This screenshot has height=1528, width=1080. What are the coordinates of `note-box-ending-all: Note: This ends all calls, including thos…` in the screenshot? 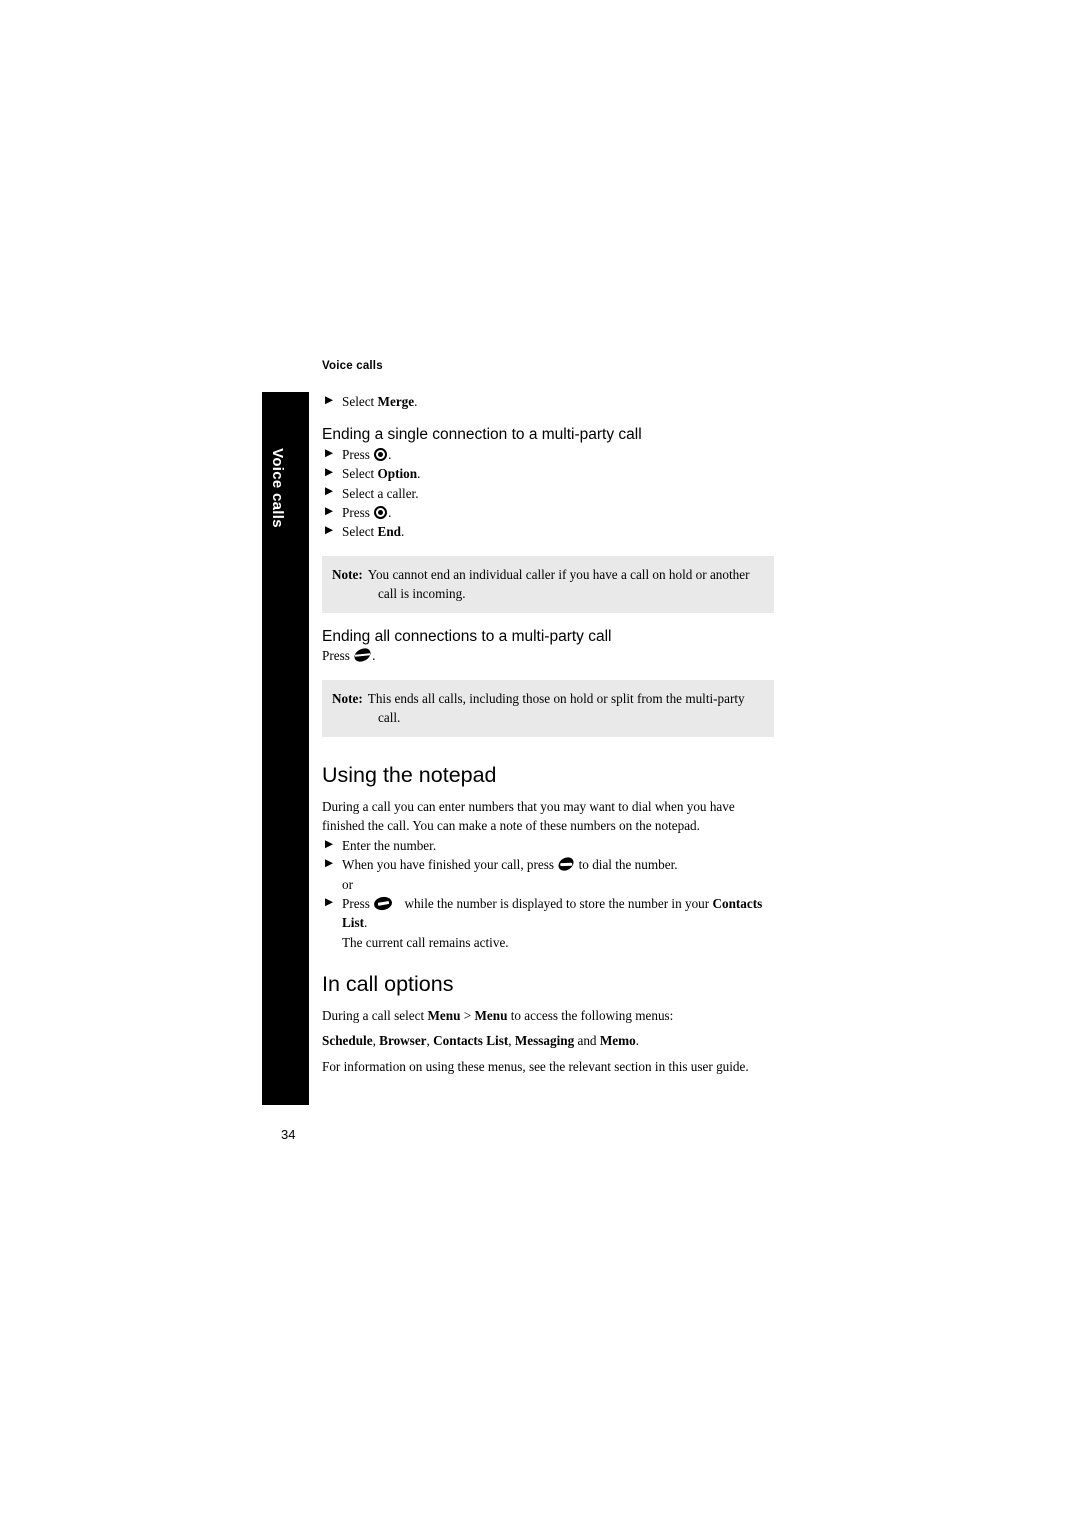 It's located at (548, 708).